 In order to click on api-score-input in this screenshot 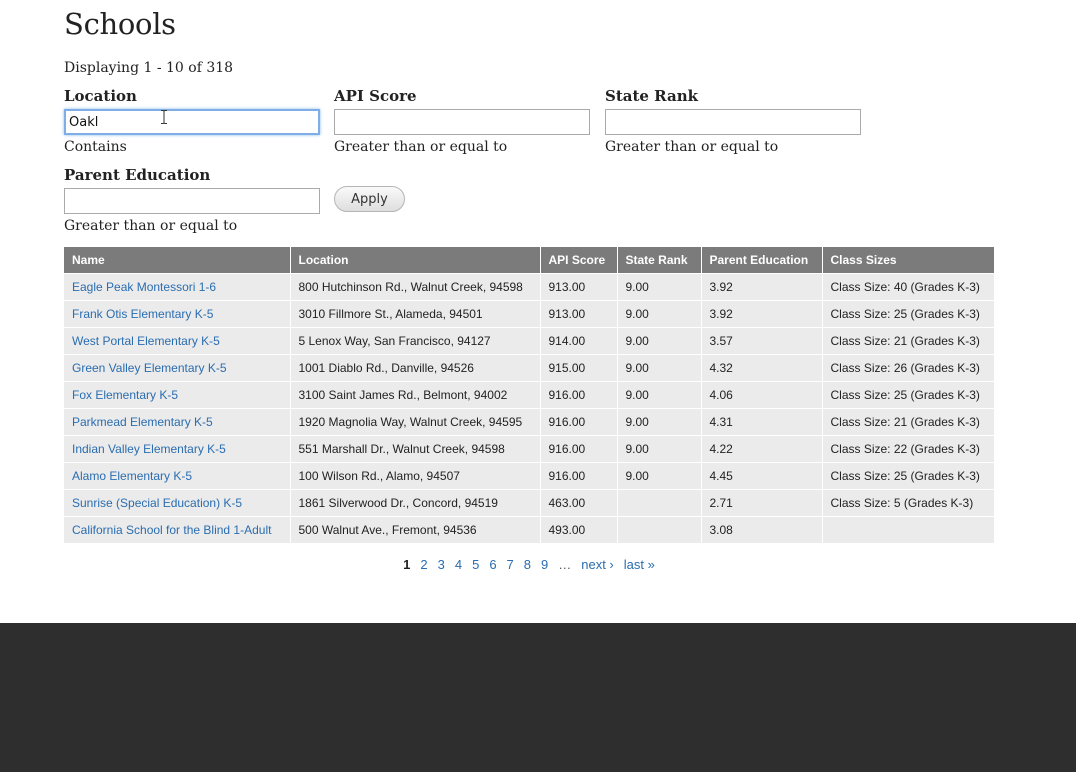, I will do `click(462, 122)`.